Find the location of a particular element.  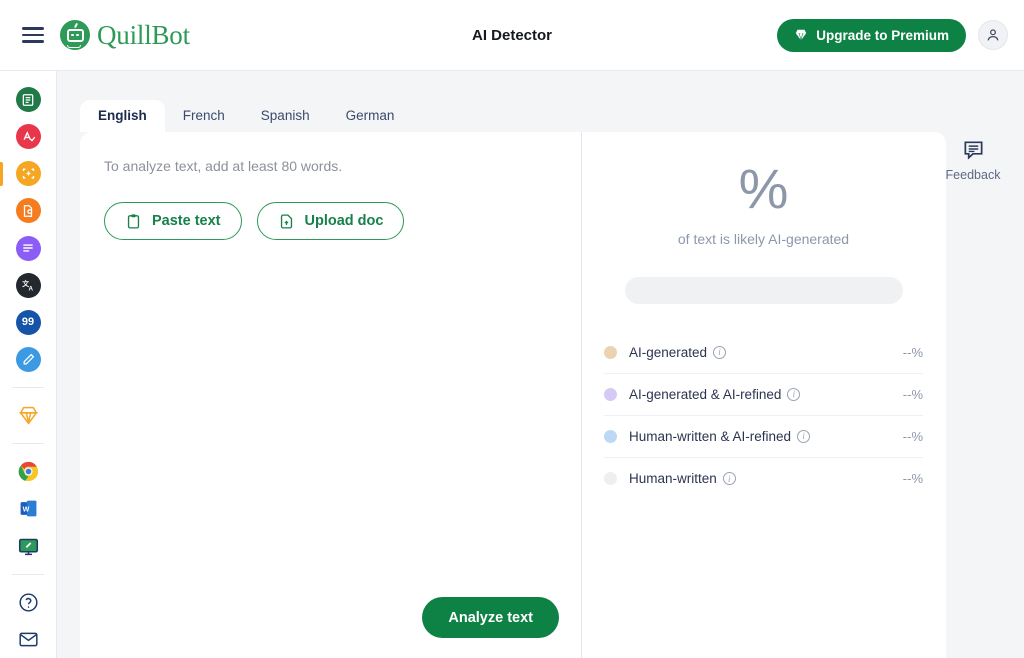

person-glyph is located at coordinates (993, 35).